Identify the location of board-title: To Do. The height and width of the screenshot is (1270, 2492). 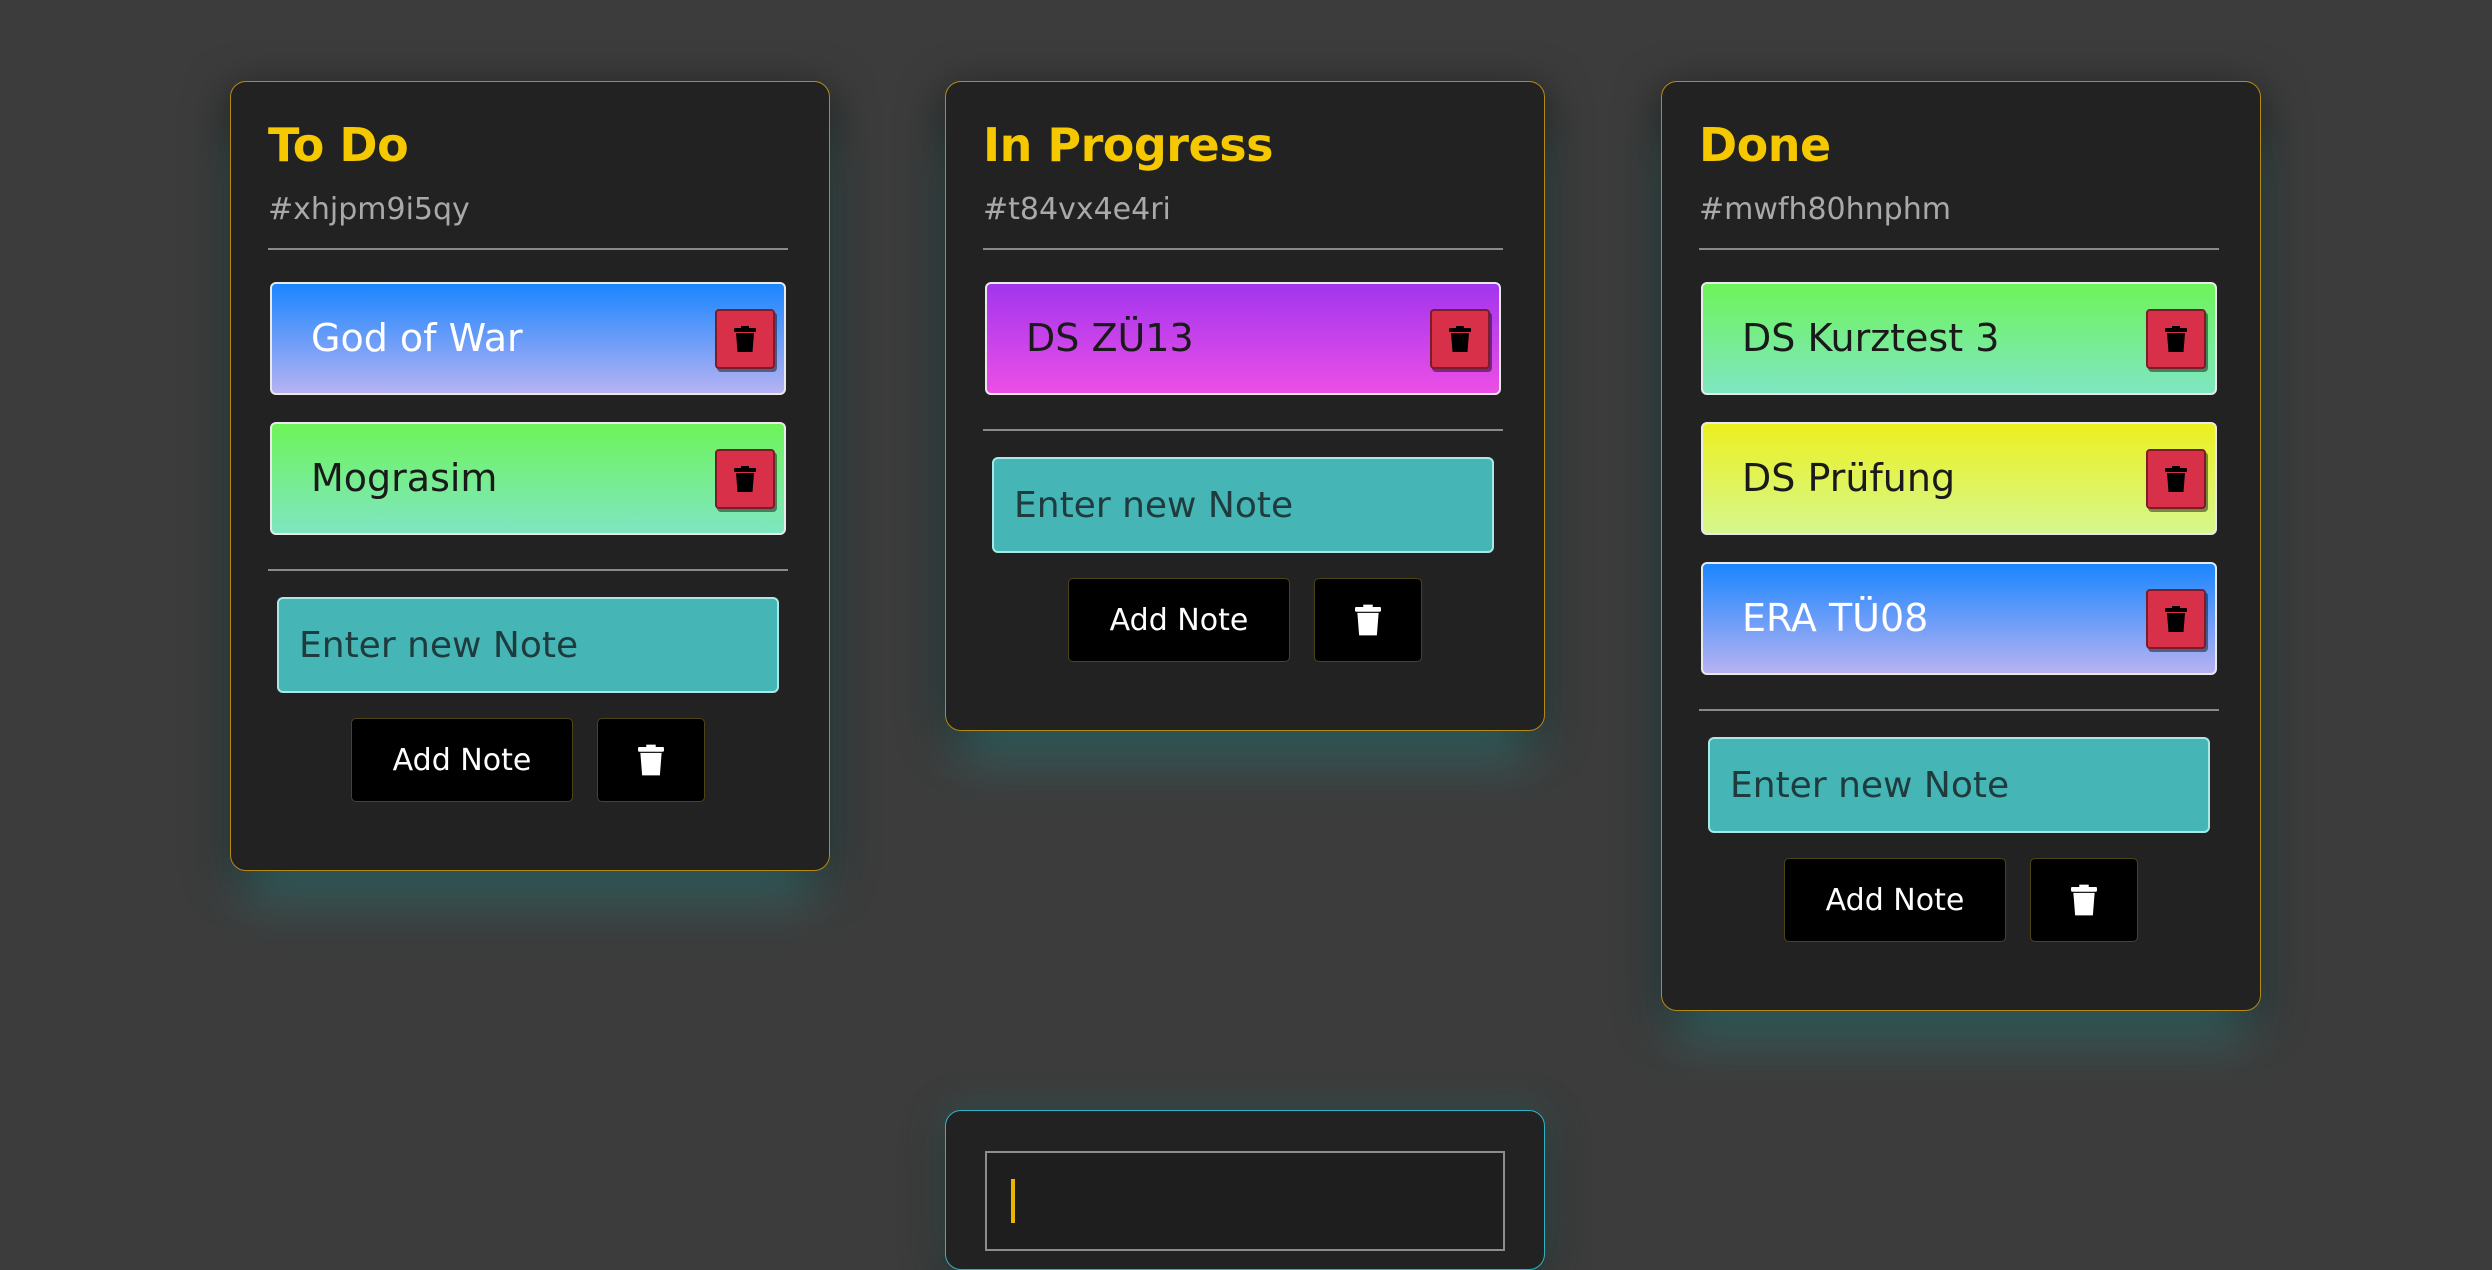
(338, 145).